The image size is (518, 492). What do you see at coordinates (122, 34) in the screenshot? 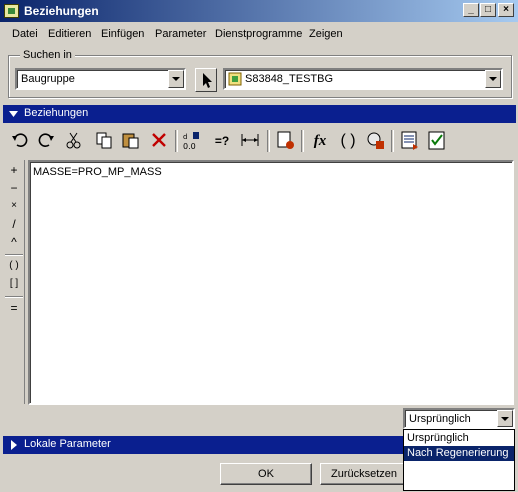
I see `menu-einfuegen: Einfügen` at bounding box center [122, 34].